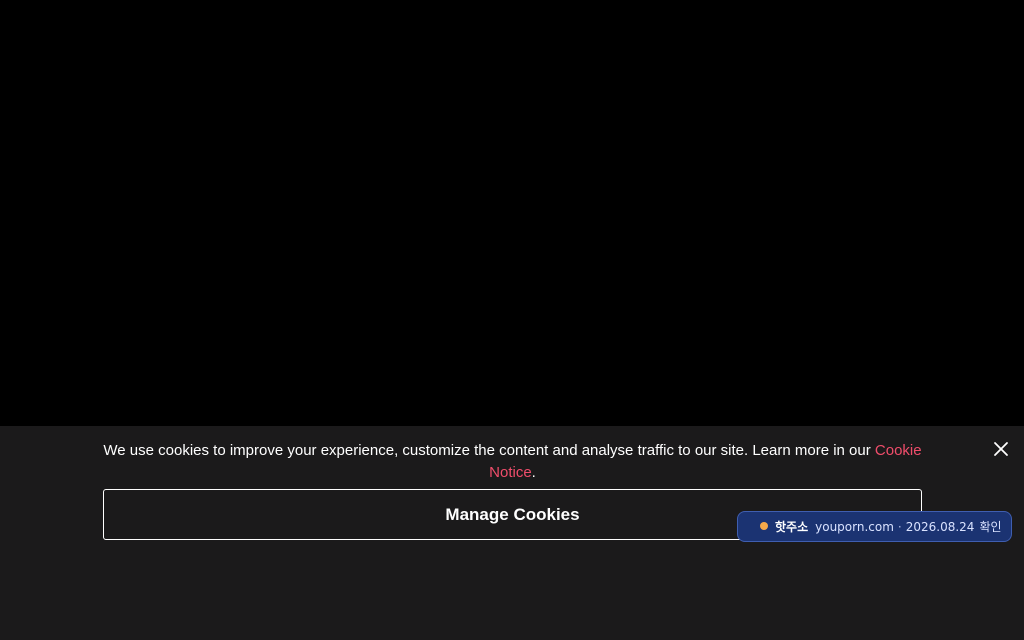  I want to click on cookie-message-end: ., so click(533, 472).